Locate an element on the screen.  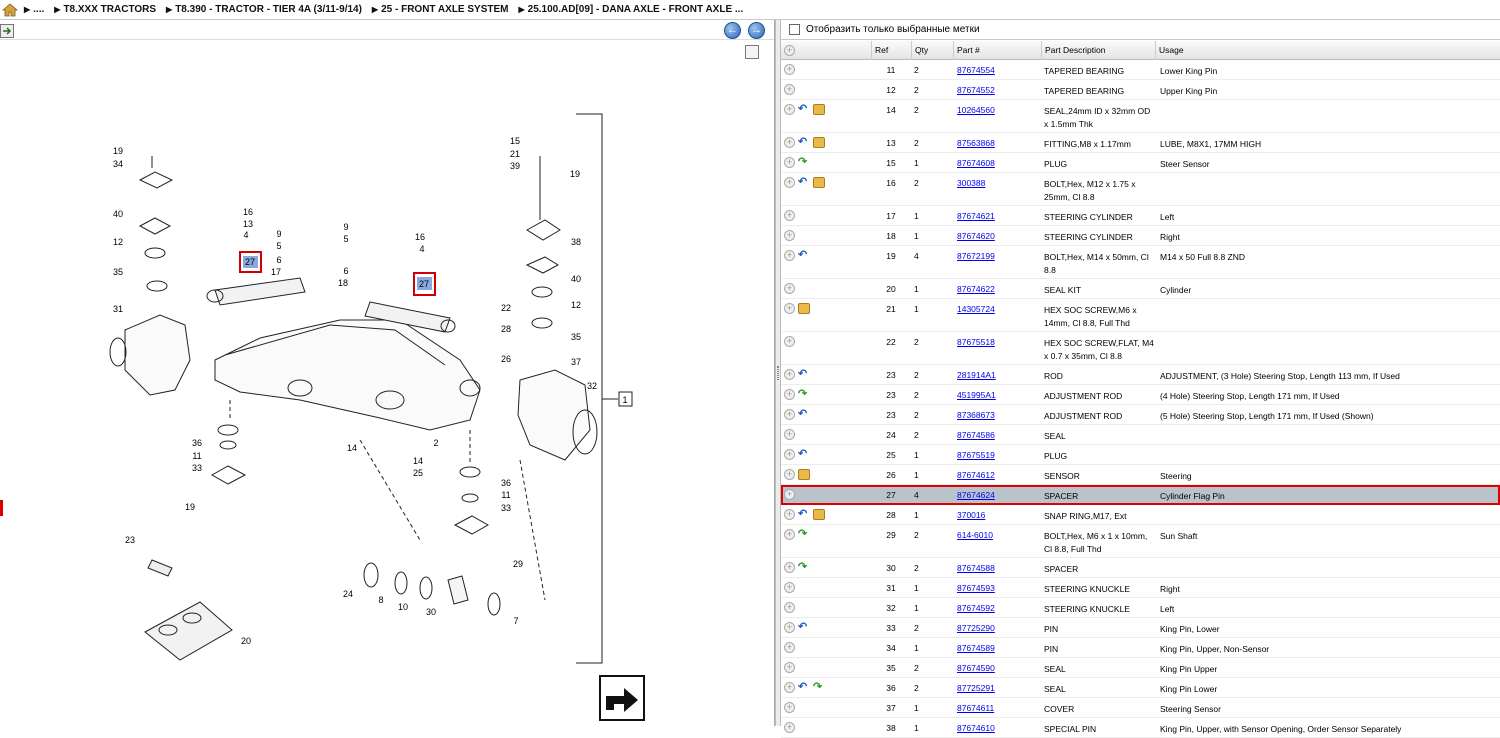
callout-30: 30 is located at coordinates (431, 612).